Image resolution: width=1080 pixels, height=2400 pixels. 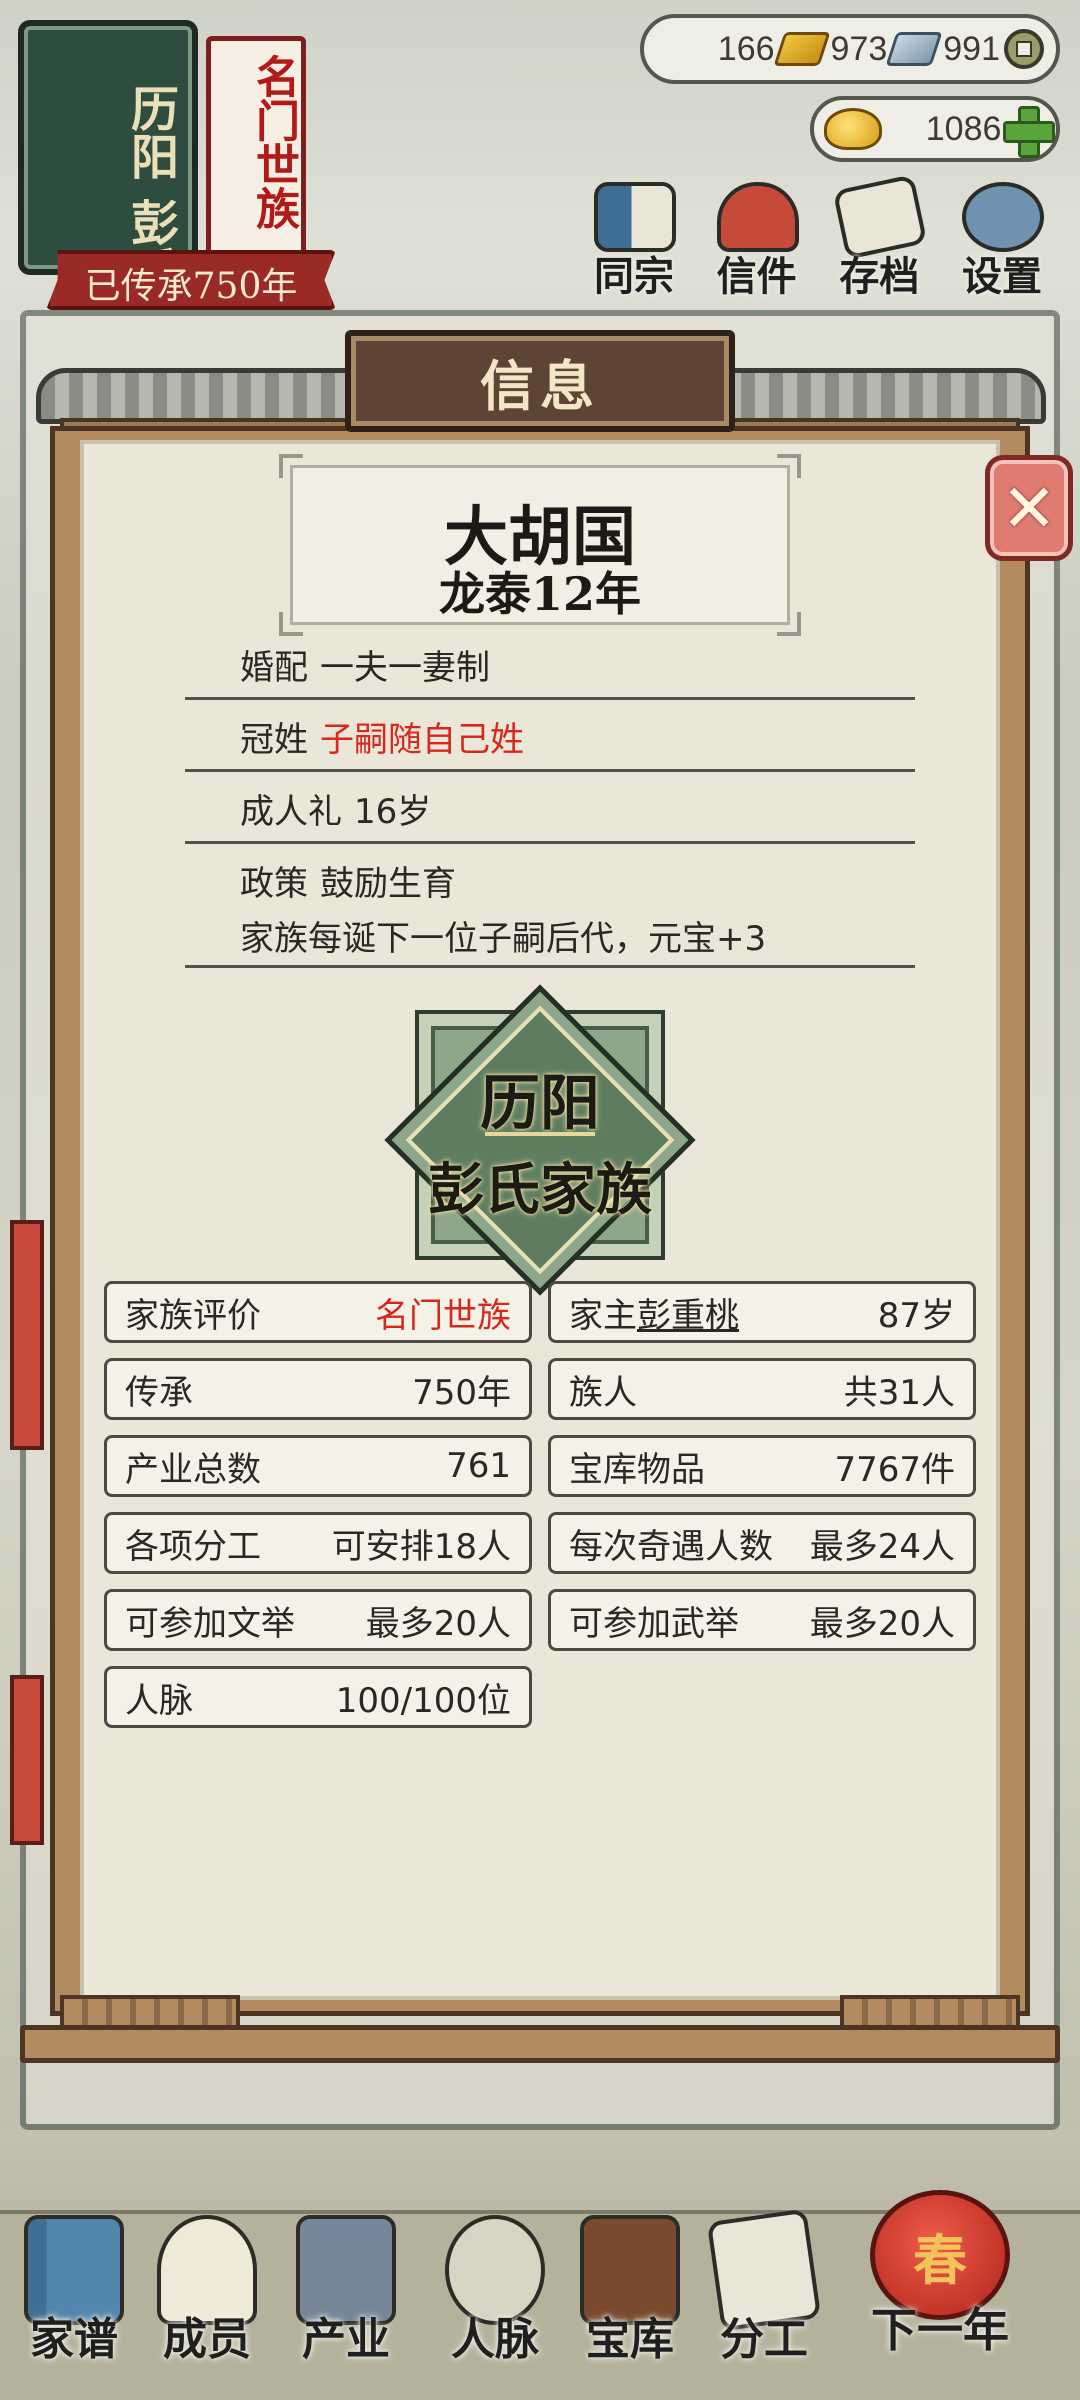 What do you see at coordinates (971, 48) in the screenshot?
I see `coin-value: 991` at bounding box center [971, 48].